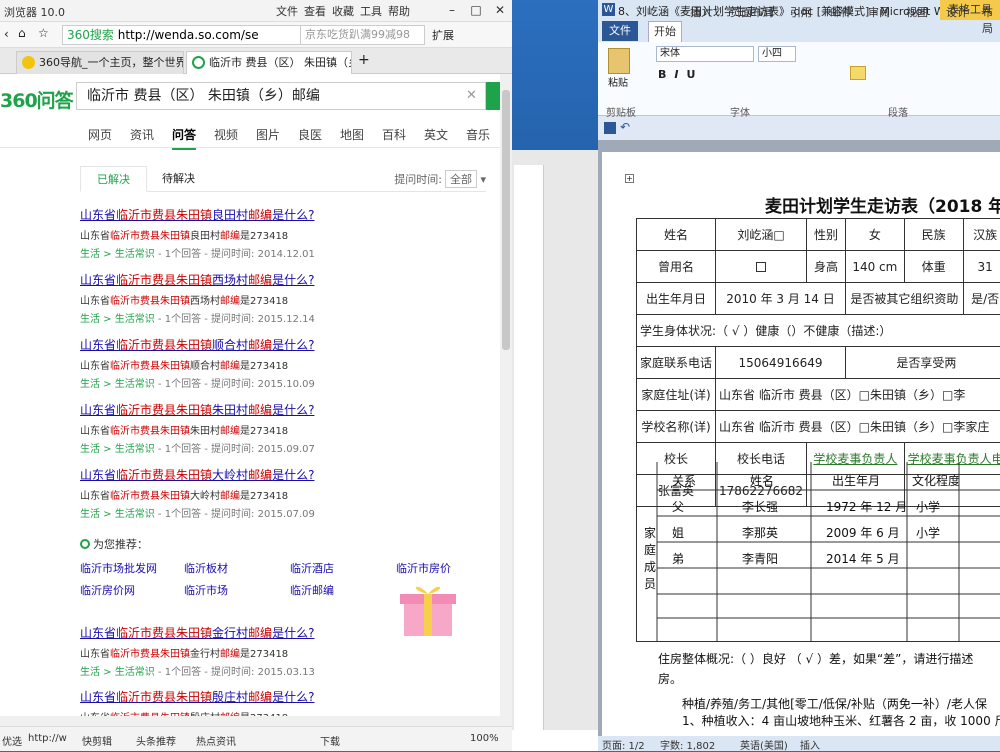 The width and height of the screenshot is (1000, 752). What do you see at coordinates (764, 744) in the screenshot?
I see `status-language: 英语(美国)` at bounding box center [764, 744].